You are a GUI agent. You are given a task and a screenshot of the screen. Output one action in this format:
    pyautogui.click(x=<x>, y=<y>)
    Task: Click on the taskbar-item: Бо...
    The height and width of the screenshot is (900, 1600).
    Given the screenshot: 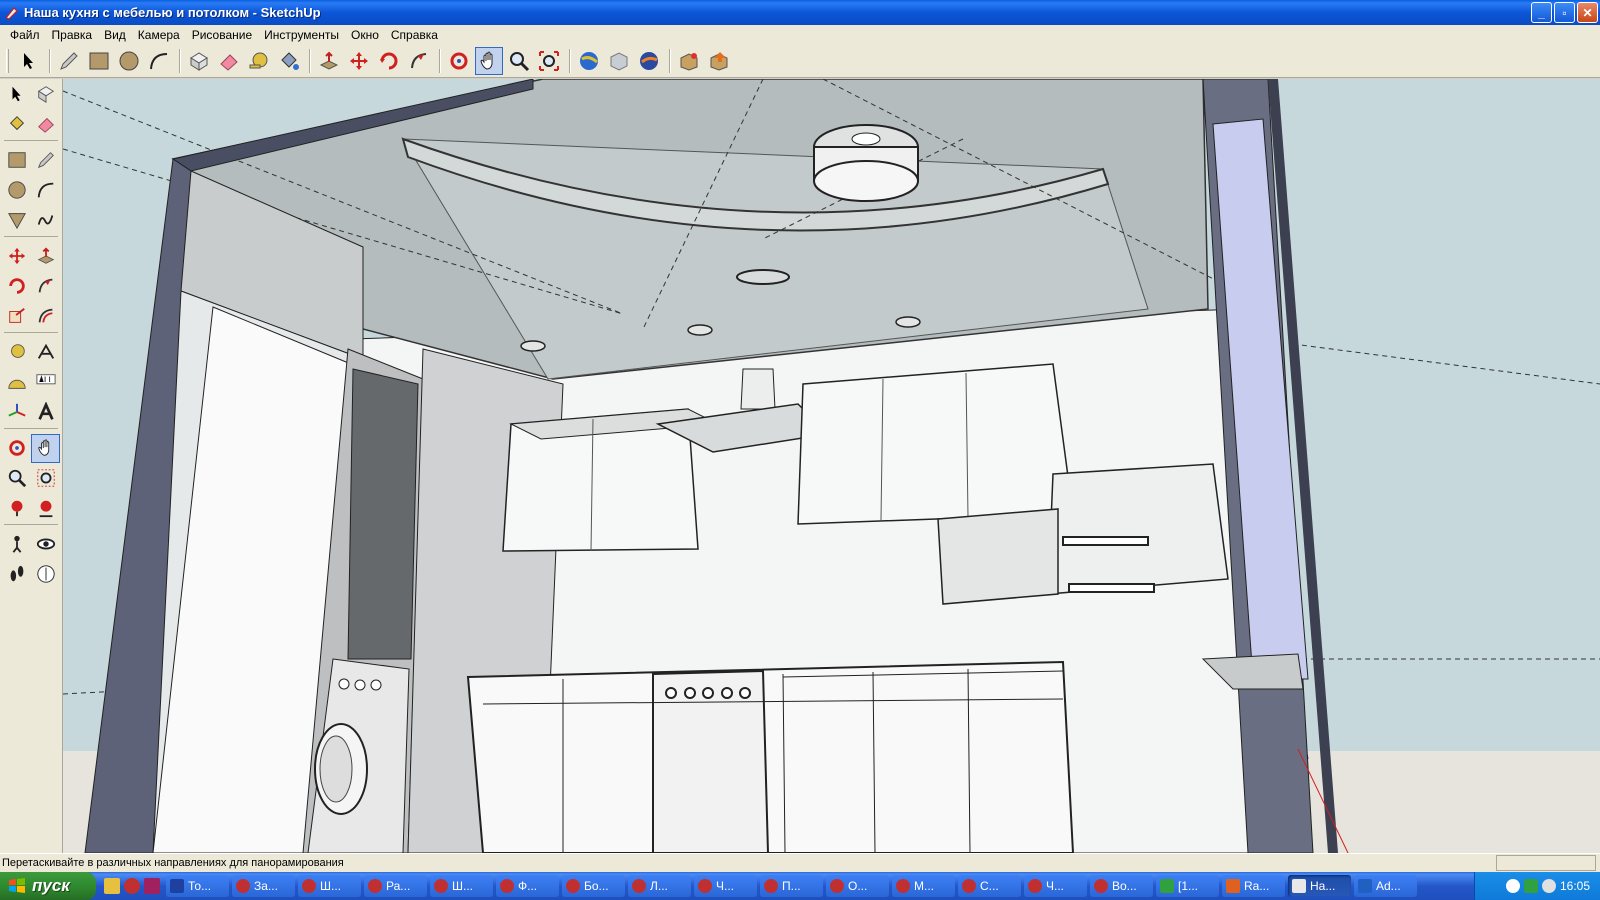 What is the action you would take?
    pyautogui.click(x=593, y=886)
    